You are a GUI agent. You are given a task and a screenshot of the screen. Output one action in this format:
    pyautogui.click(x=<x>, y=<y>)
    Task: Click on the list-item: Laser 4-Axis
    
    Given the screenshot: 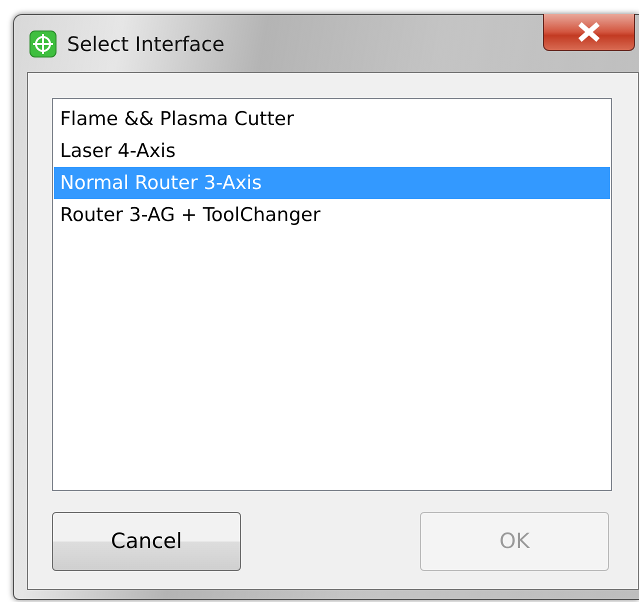 What is the action you would take?
    pyautogui.click(x=332, y=151)
    